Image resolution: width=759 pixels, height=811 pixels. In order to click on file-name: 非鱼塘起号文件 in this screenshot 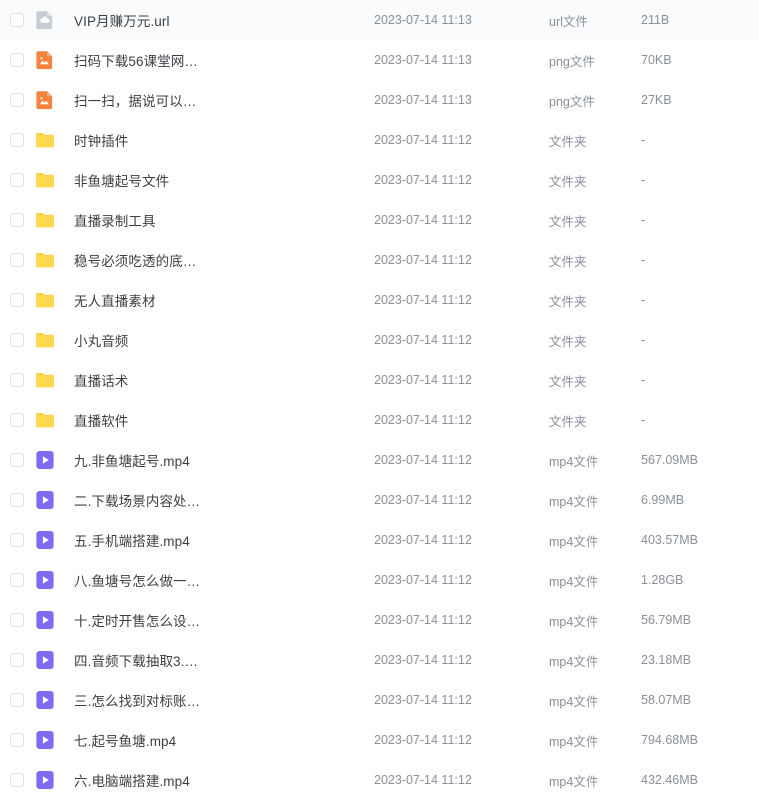, I will do `click(134, 180)`.